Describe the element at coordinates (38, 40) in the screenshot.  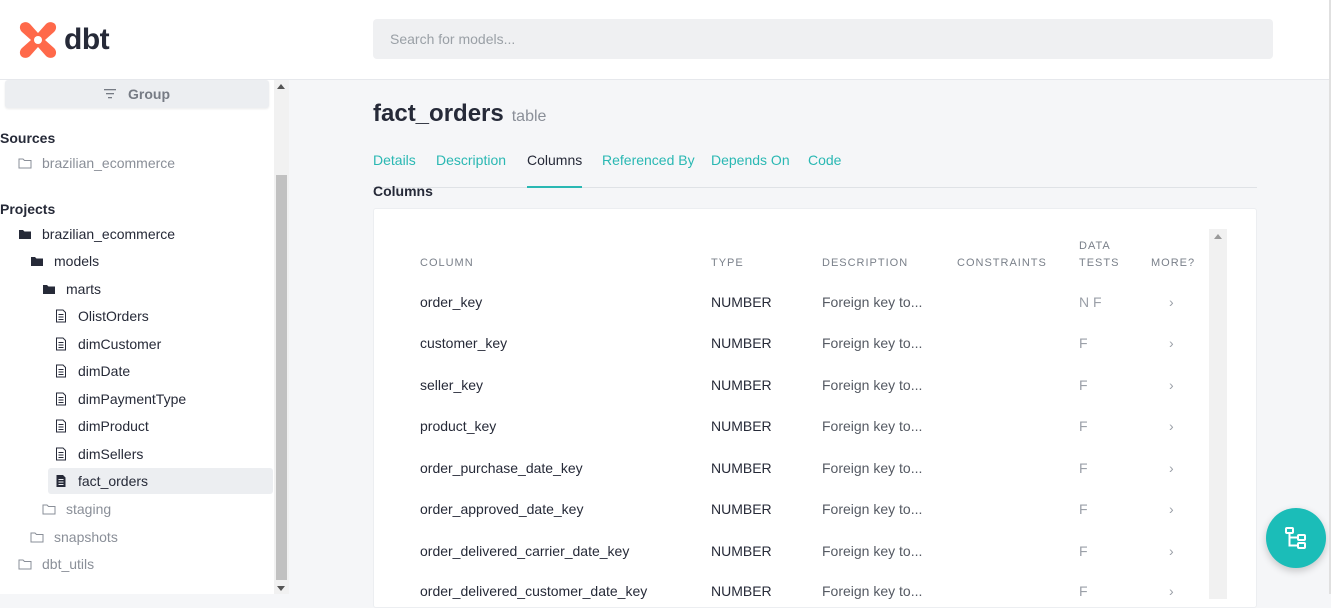
I see `dbt-logo-icon` at that location.